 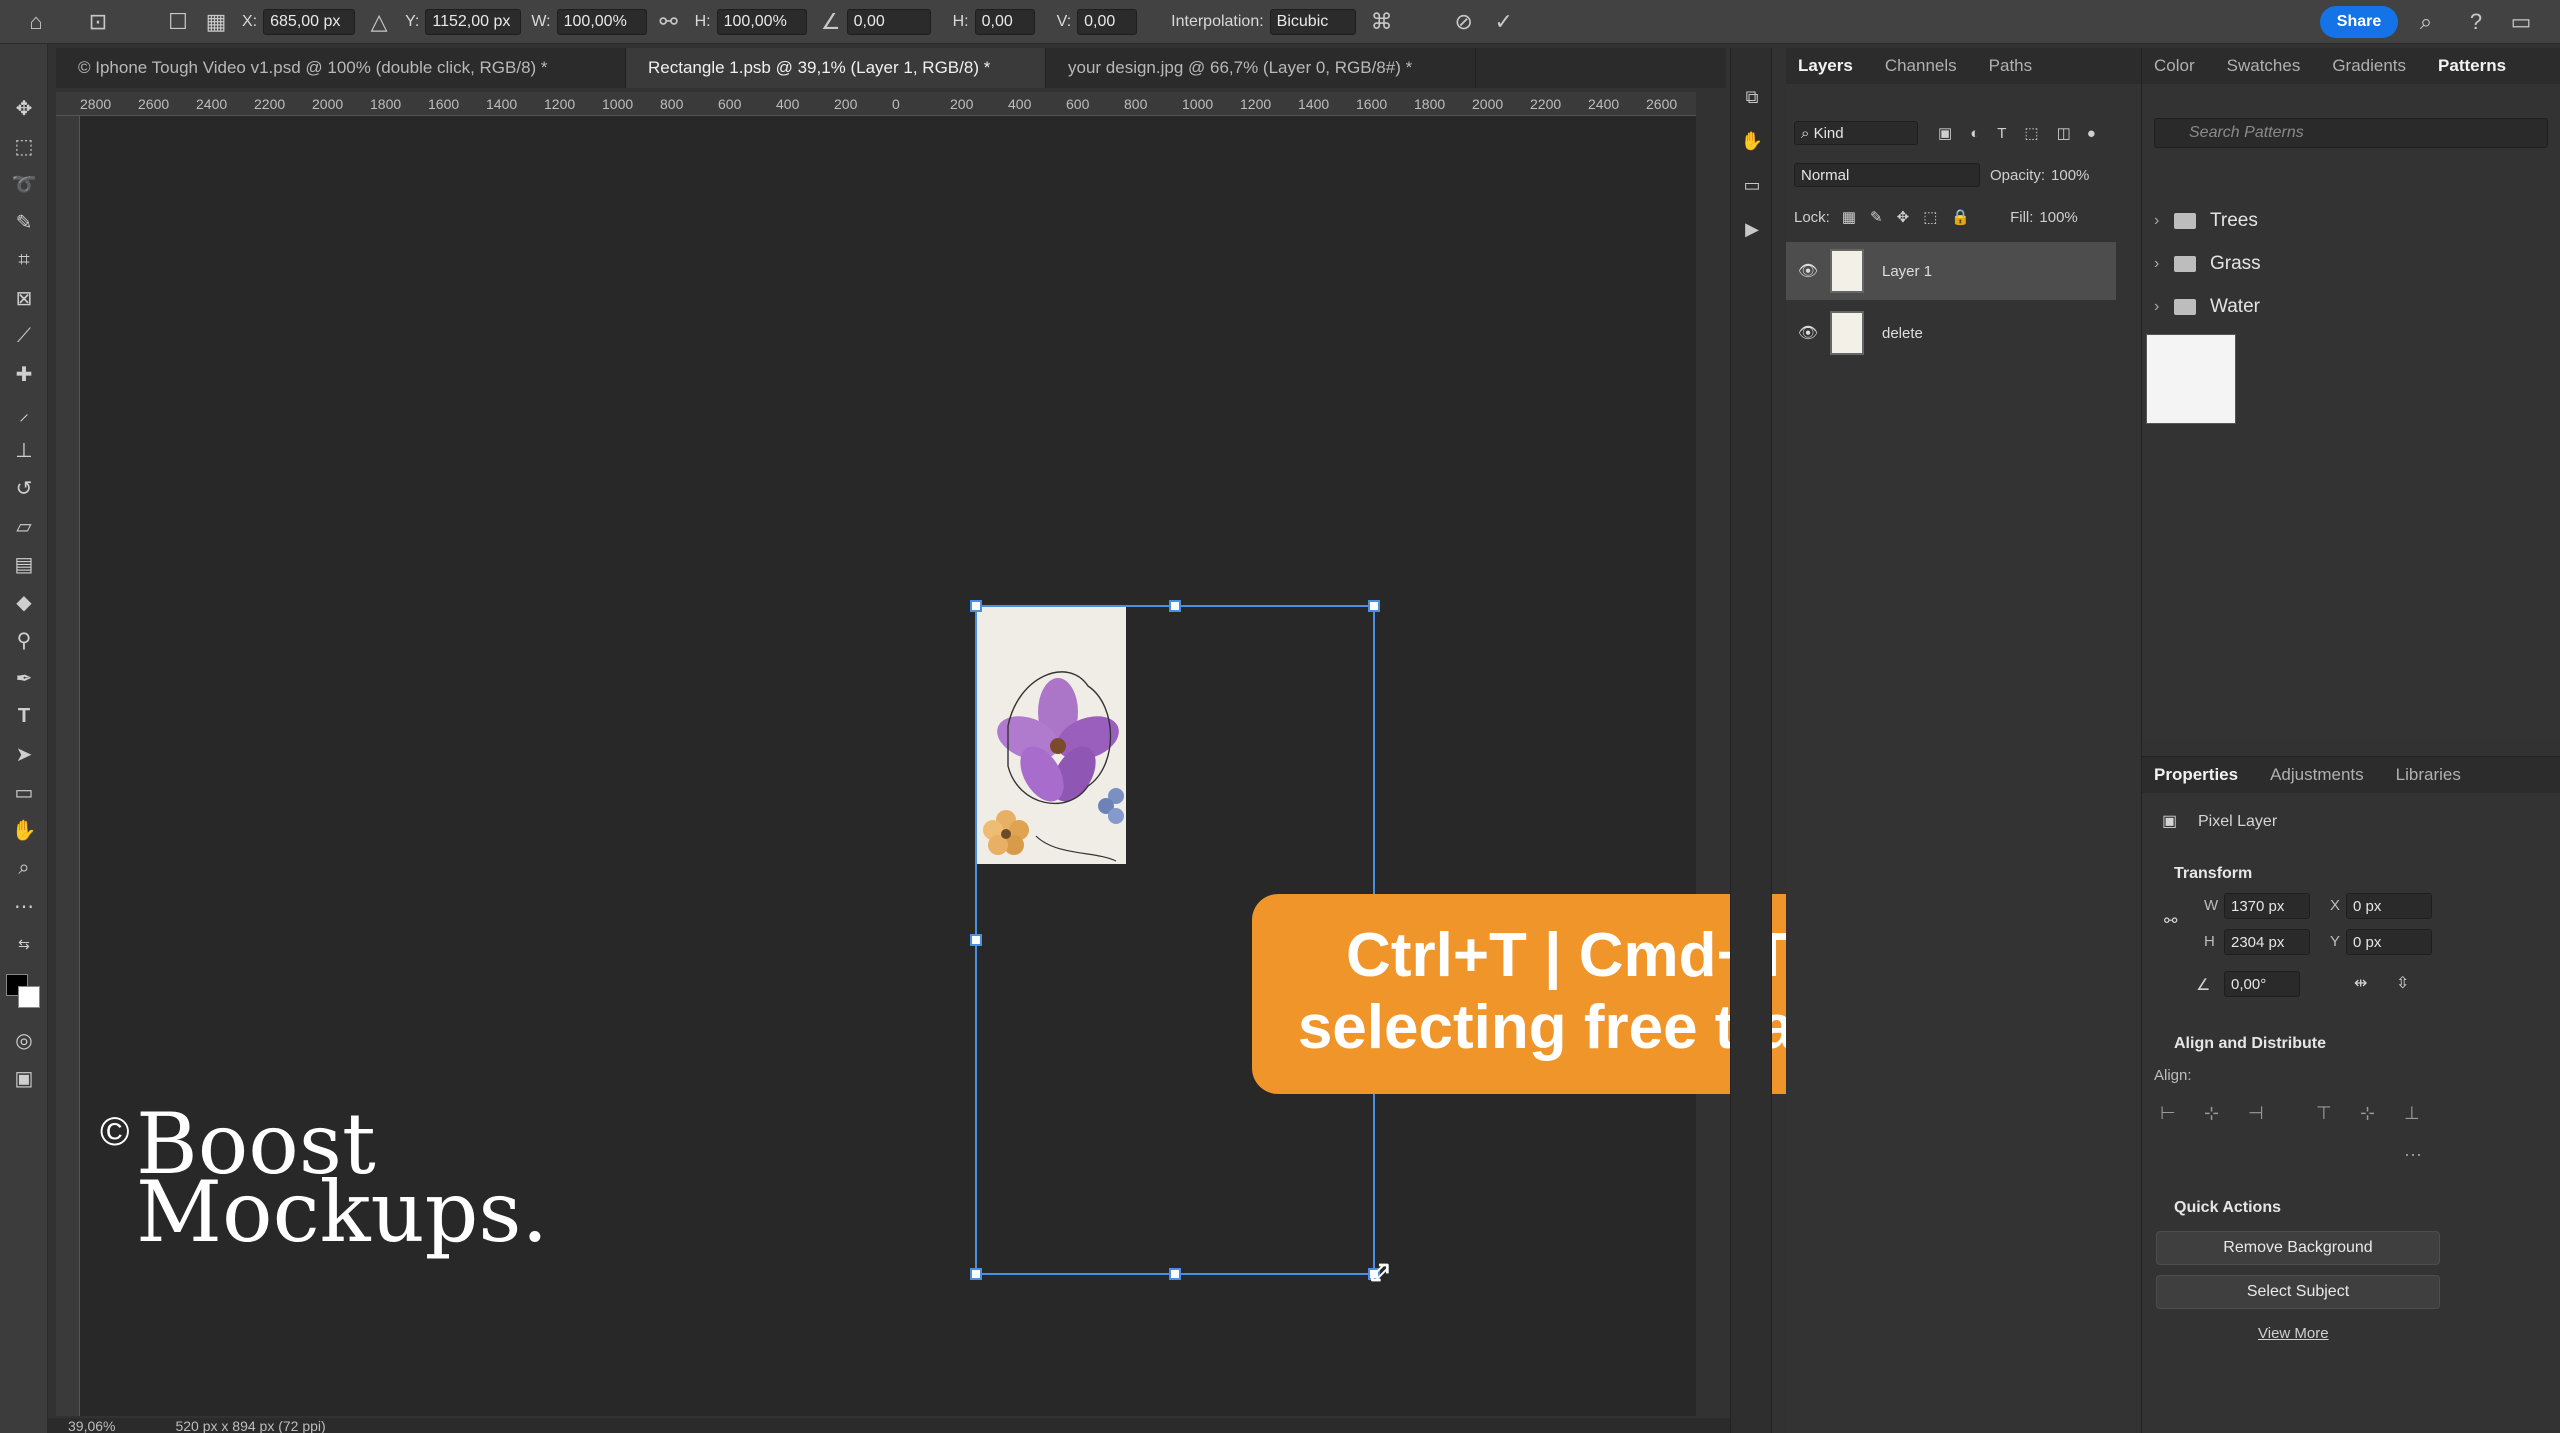 What do you see at coordinates (2240, 1044) in the screenshot?
I see `align-section-title: Align and Distribute` at bounding box center [2240, 1044].